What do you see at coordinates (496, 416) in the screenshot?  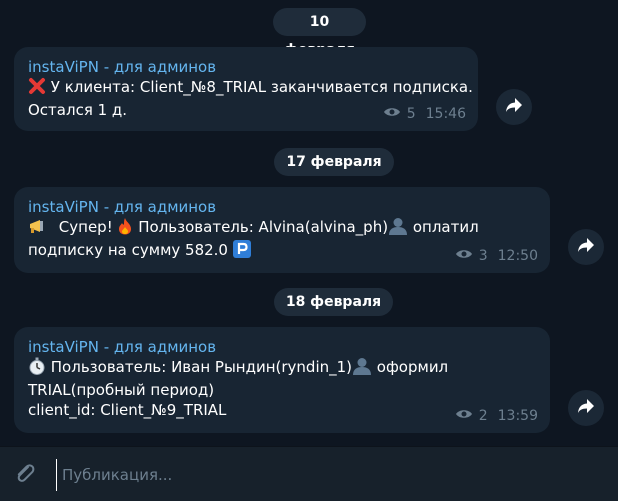 I see `message-meta: 2 13:59` at bounding box center [496, 416].